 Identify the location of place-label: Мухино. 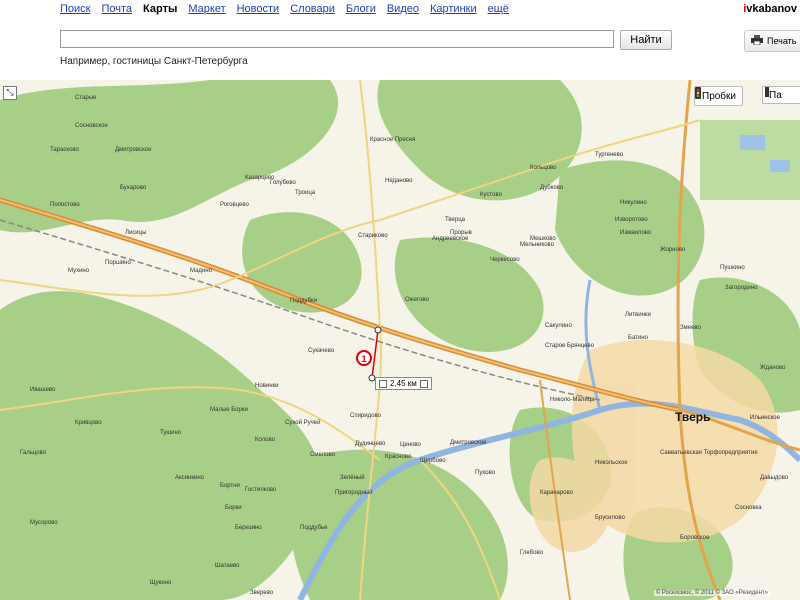
(79, 271).